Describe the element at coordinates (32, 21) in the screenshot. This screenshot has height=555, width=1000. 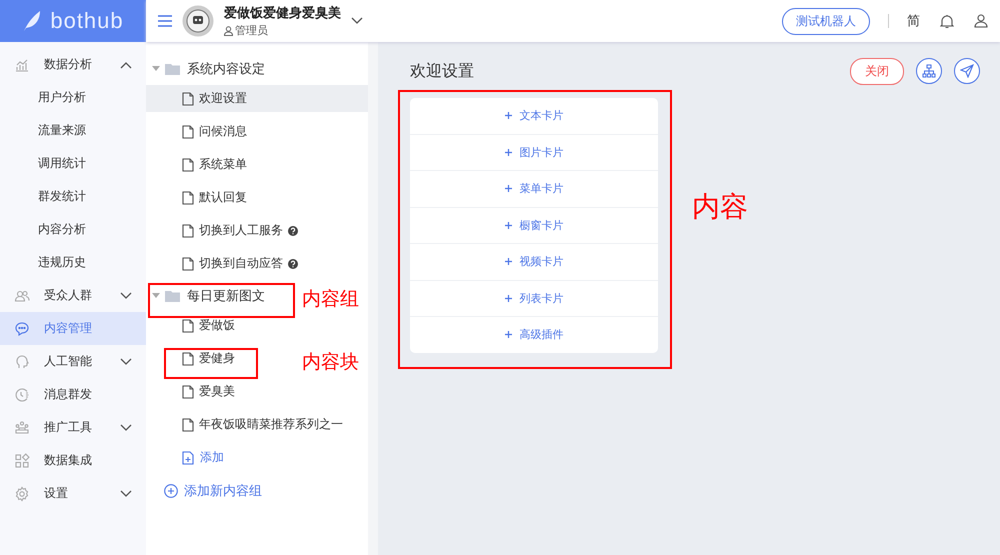
I see `feather-icon` at that location.